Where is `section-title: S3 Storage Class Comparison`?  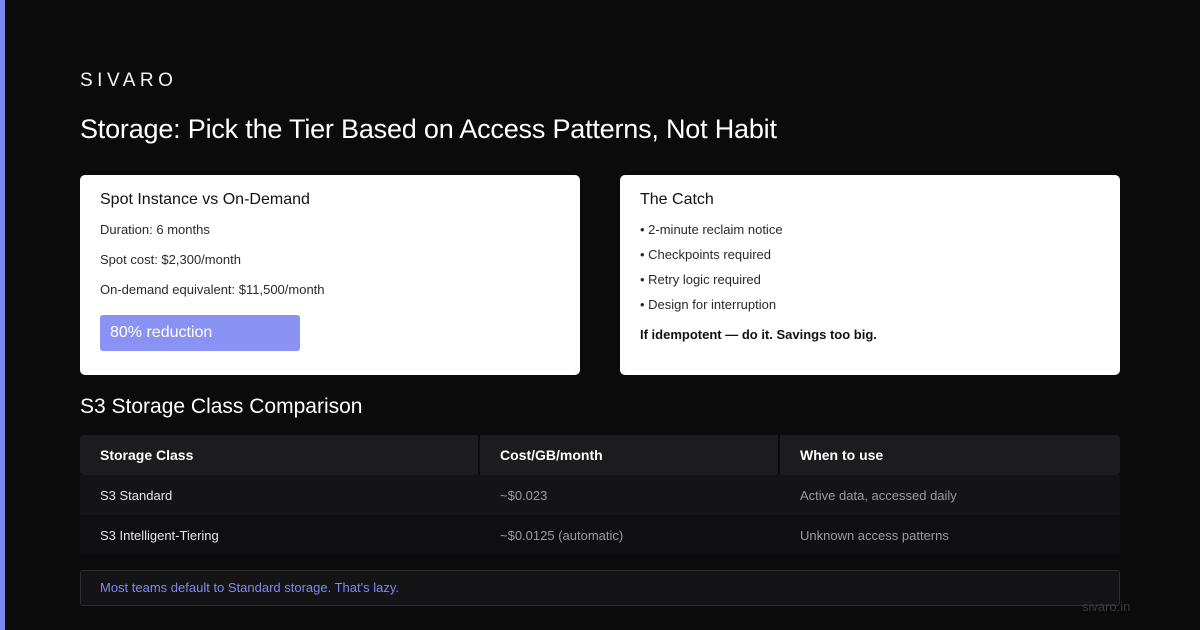
section-title: S3 Storage Class Comparison is located at coordinates (221, 406).